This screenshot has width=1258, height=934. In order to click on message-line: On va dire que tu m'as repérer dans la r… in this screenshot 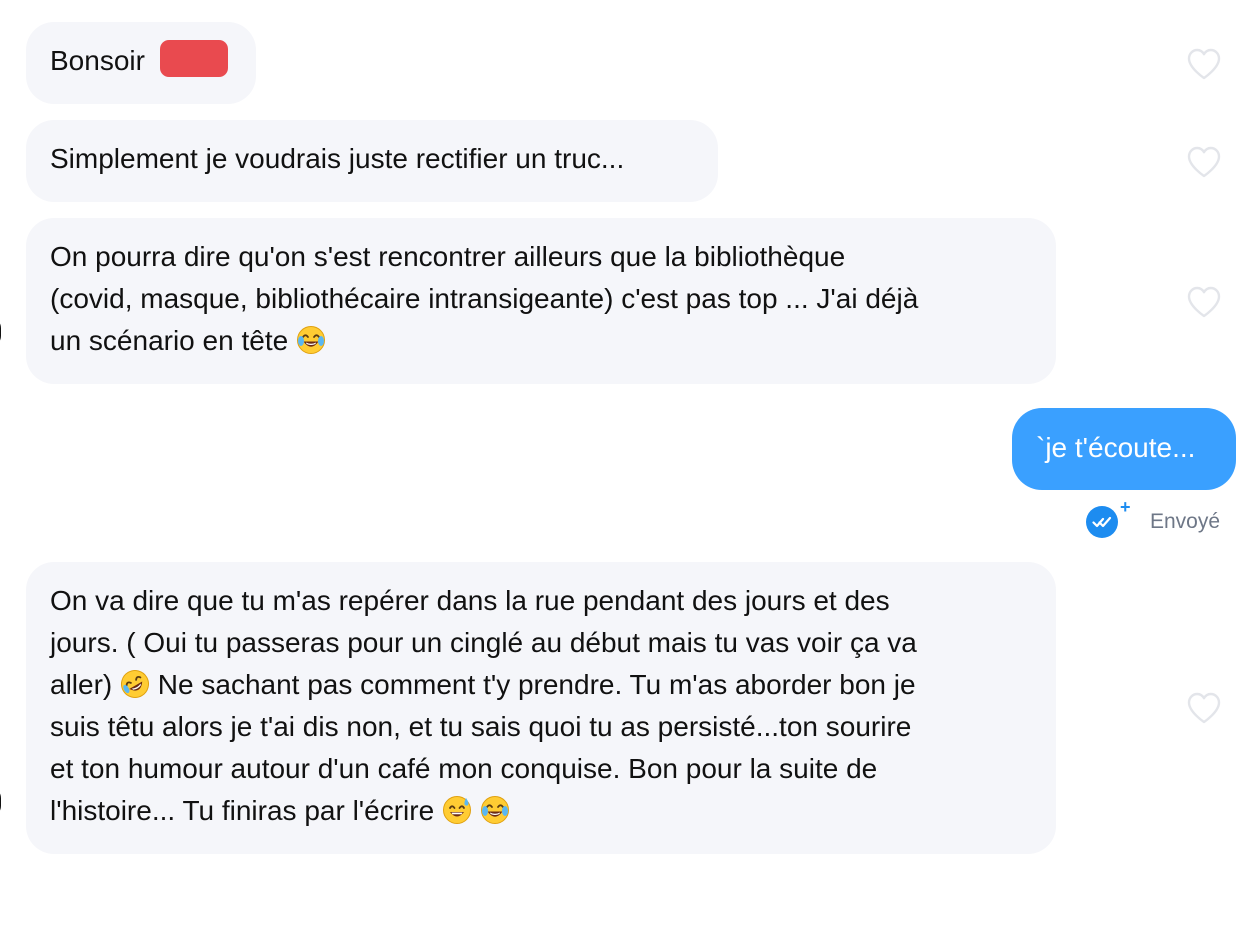, I will do `click(470, 600)`.